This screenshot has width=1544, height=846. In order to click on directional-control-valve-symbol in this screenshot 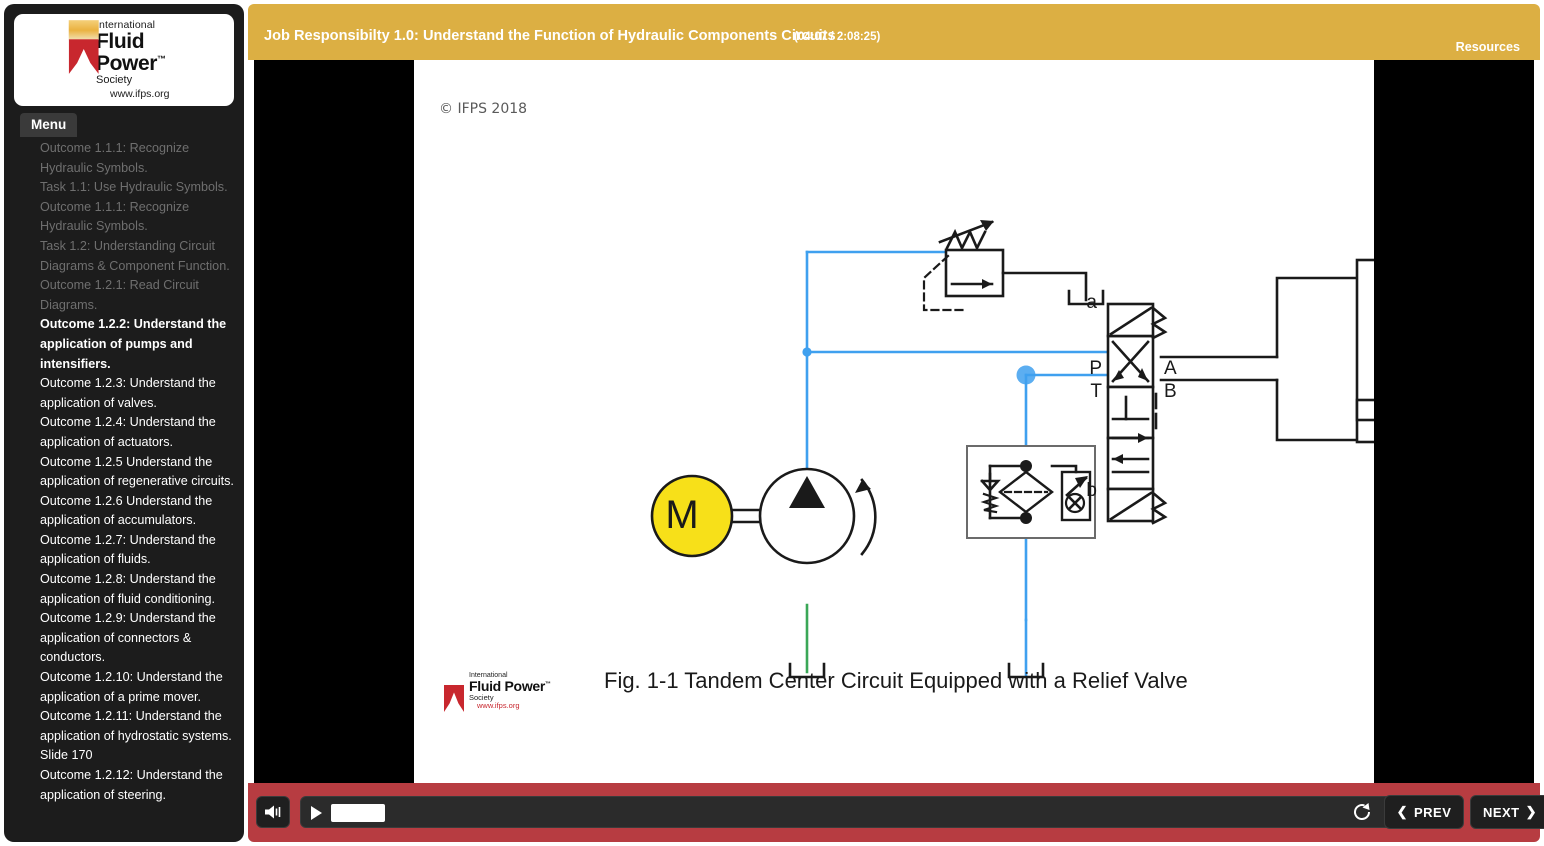, I will do `click(1192, 413)`.